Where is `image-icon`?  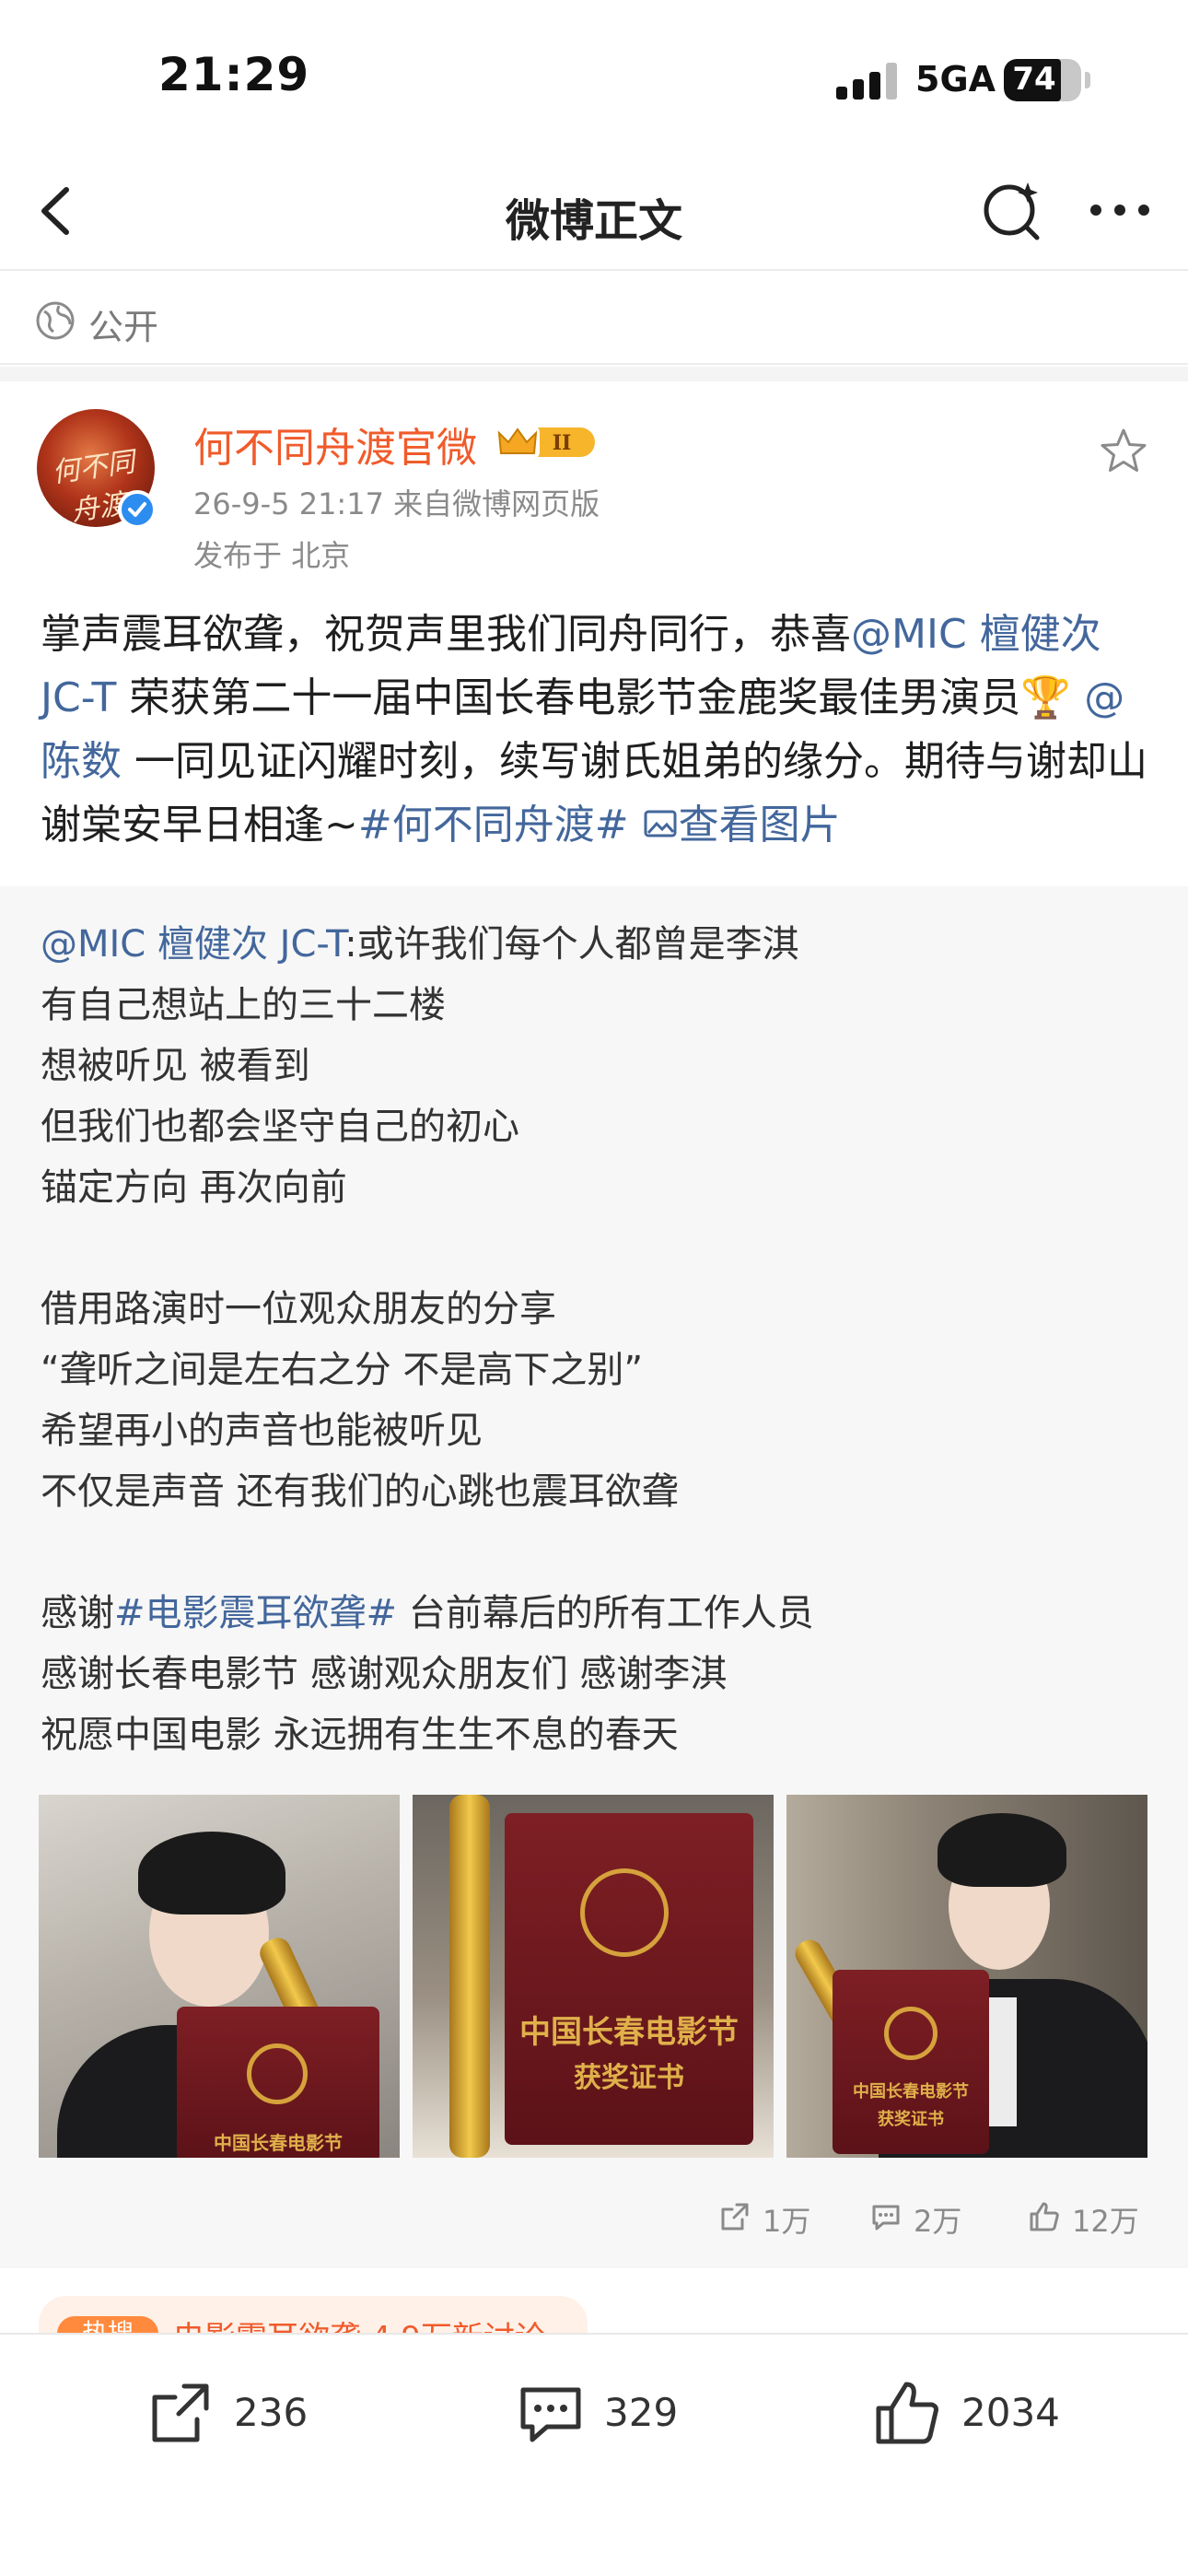 image-icon is located at coordinates (660, 823).